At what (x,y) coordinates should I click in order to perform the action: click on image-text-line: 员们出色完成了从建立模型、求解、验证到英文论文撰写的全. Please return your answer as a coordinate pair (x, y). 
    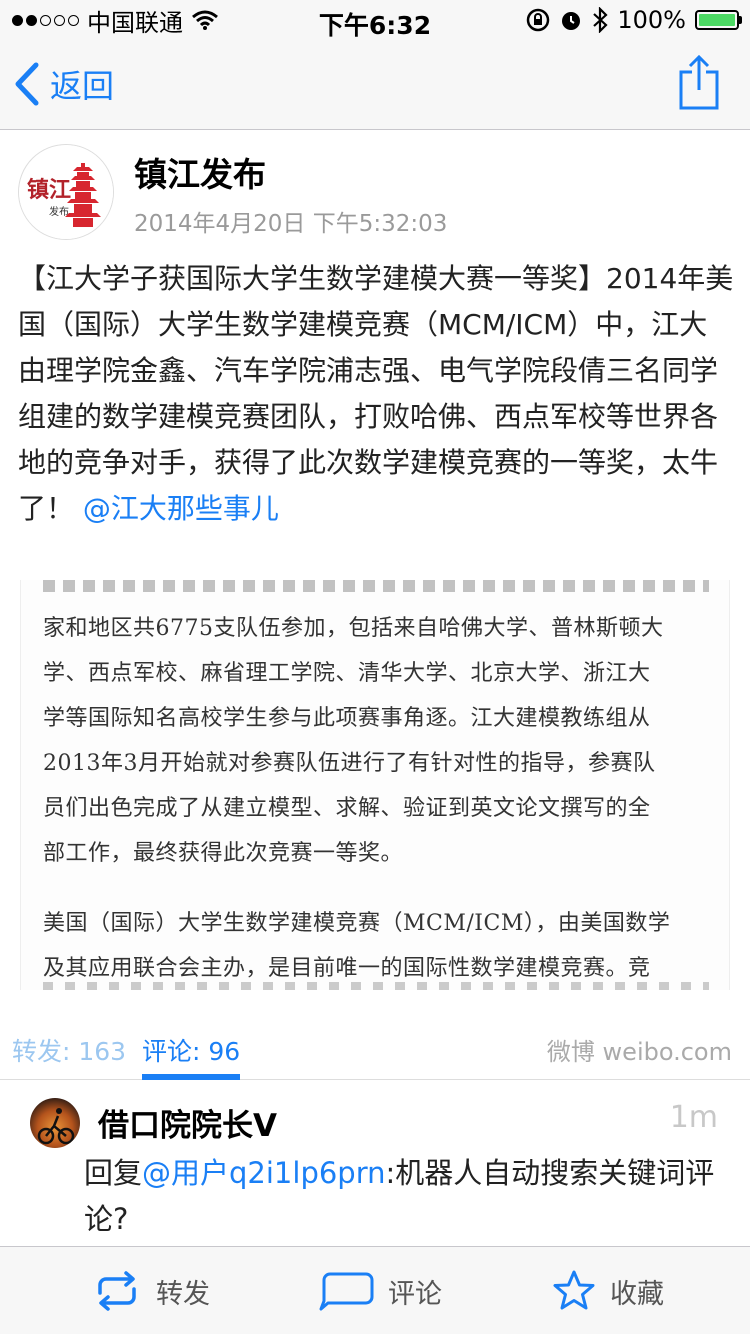
    Looking at the image, I should click on (347, 808).